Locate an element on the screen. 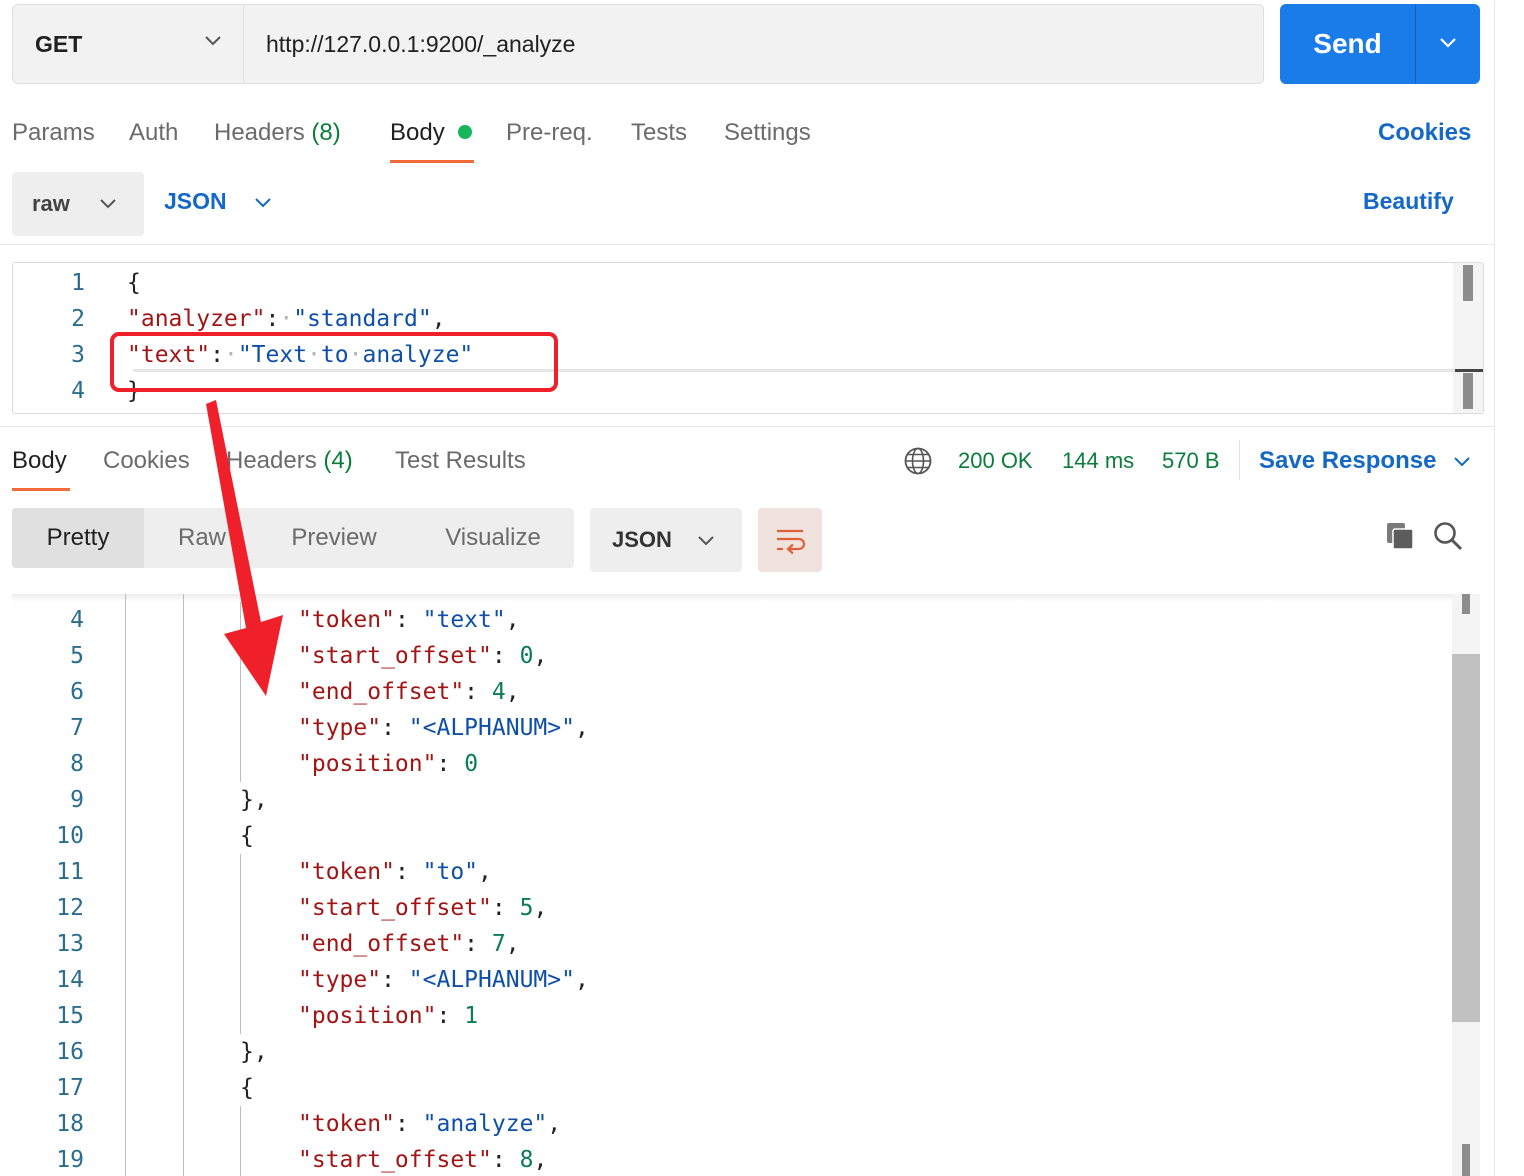 The width and height of the screenshot is (1524, 1176). request-editor-scrollbar is located at coordinates (1468, 338).